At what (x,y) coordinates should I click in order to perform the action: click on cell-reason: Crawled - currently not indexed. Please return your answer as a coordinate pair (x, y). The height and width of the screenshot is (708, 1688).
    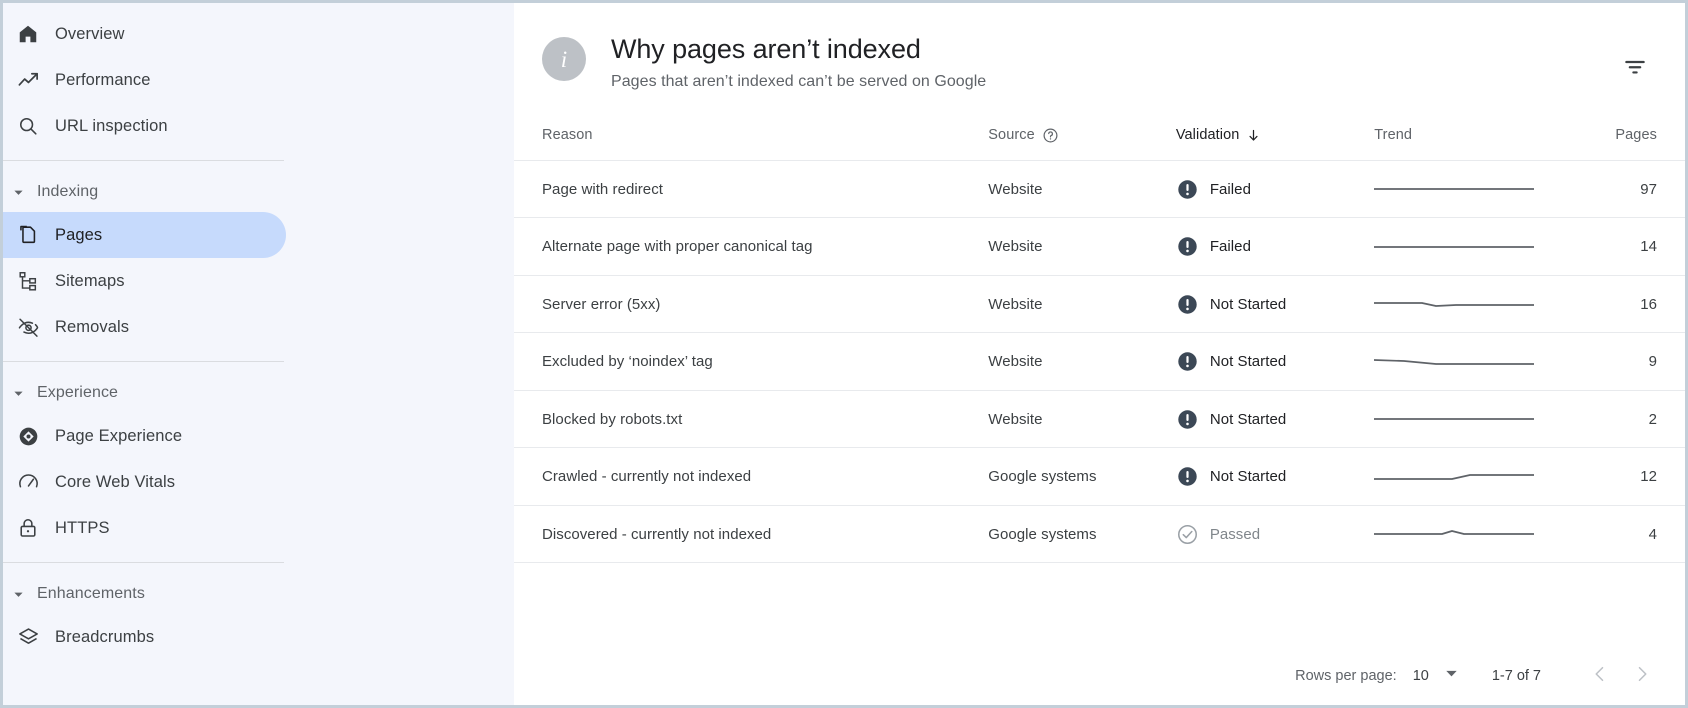
    Looking at the image, I should click on (751, 476).